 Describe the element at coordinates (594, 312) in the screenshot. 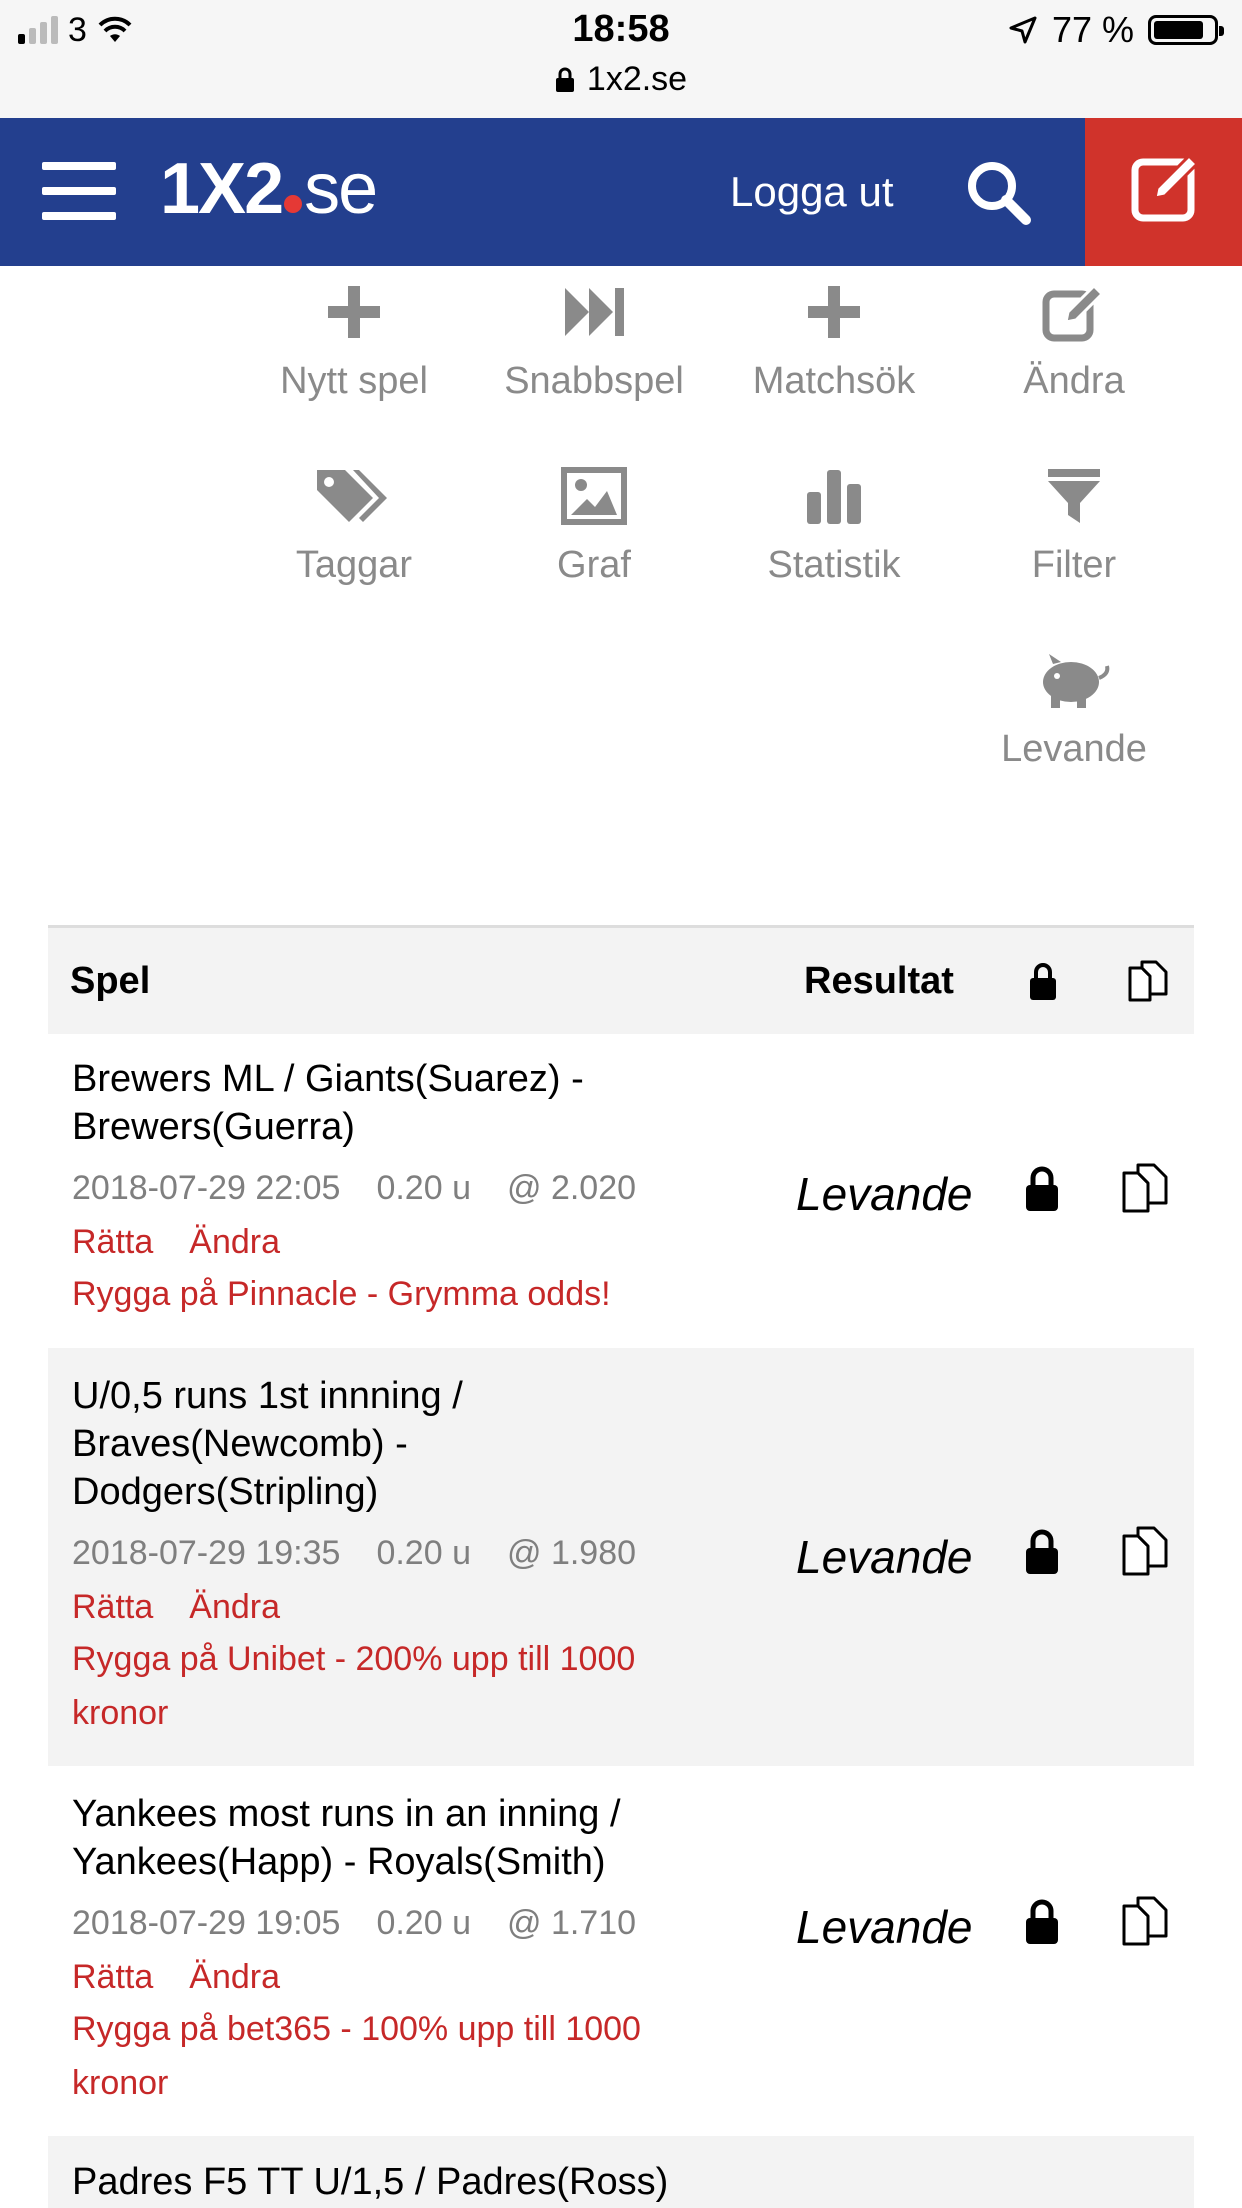

I see `fast-forward-icon` at that location.